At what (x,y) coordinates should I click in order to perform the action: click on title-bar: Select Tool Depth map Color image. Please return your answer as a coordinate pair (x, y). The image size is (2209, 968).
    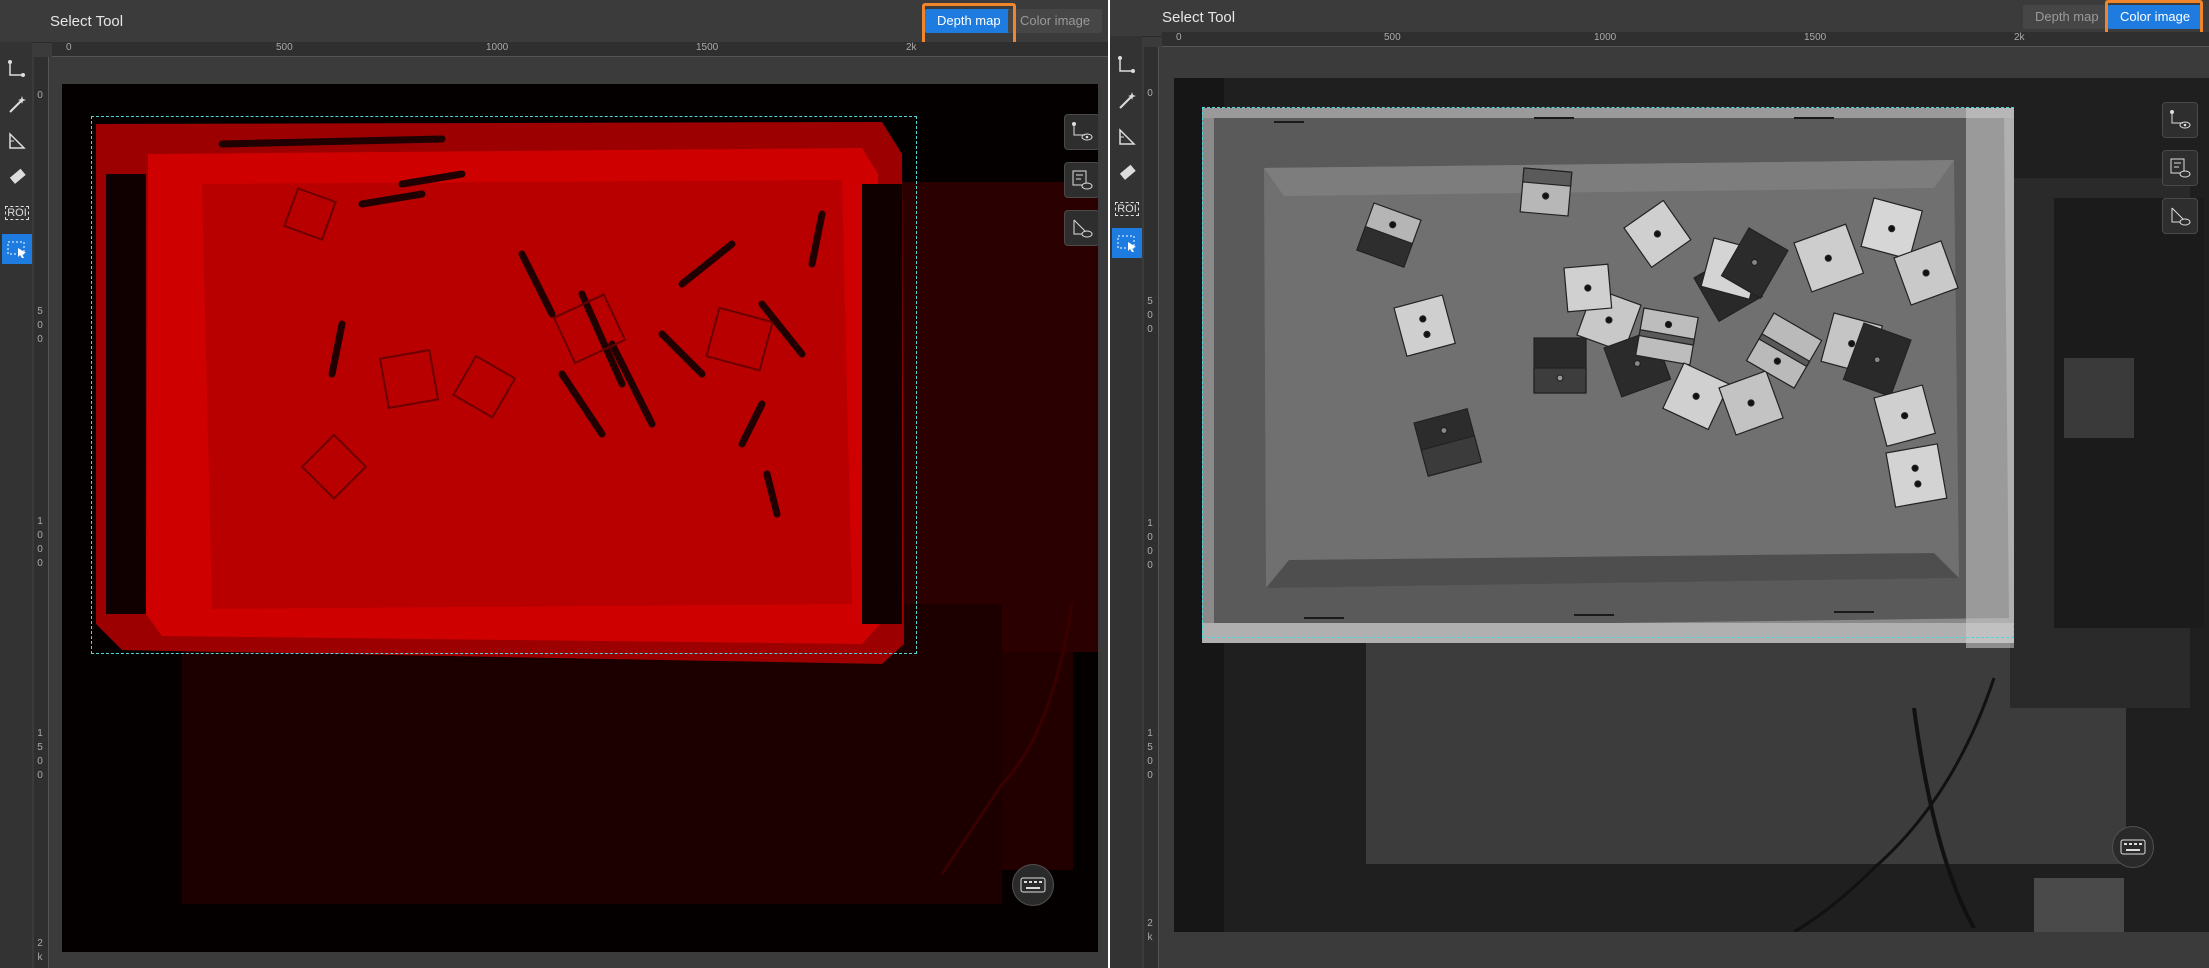
    Looking at the image, I should click on (554, 23).